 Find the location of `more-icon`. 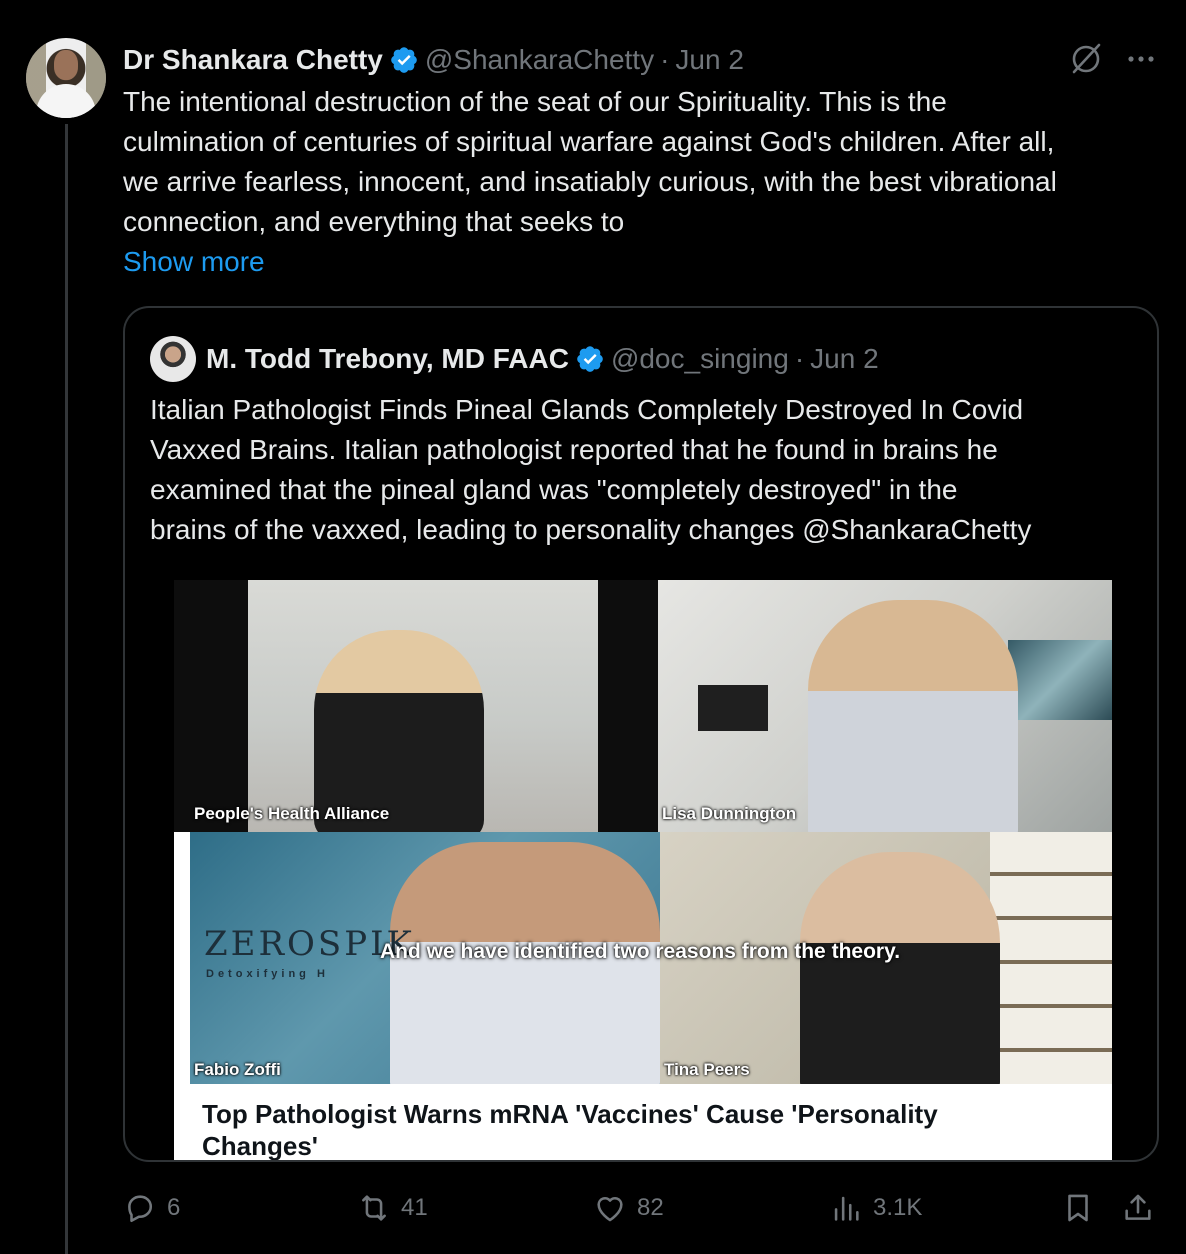

more-icon is located at coordinates (1141, 59).